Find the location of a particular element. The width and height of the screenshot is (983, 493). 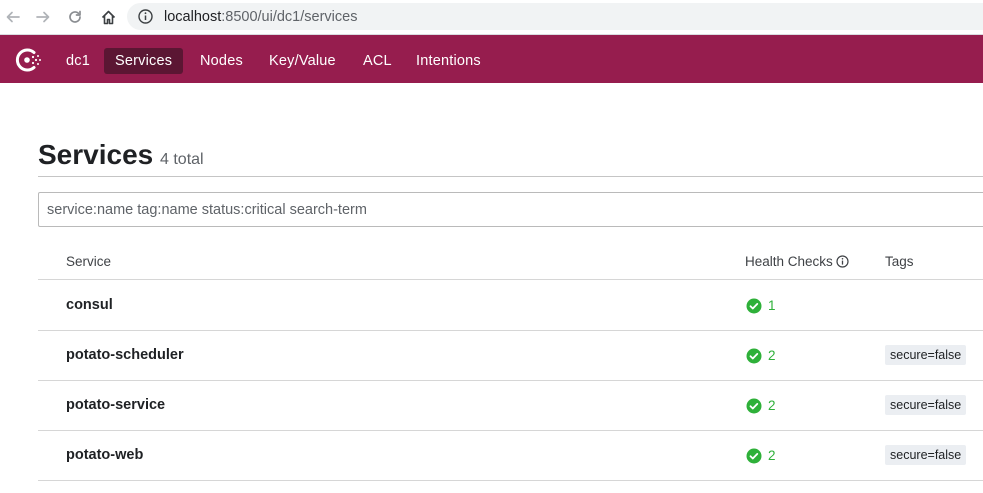

service-name: consul is located at coordinates (89, 305).